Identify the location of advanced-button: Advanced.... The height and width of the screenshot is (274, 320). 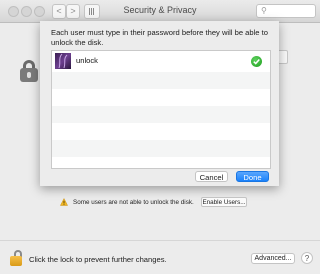
(273, 258).